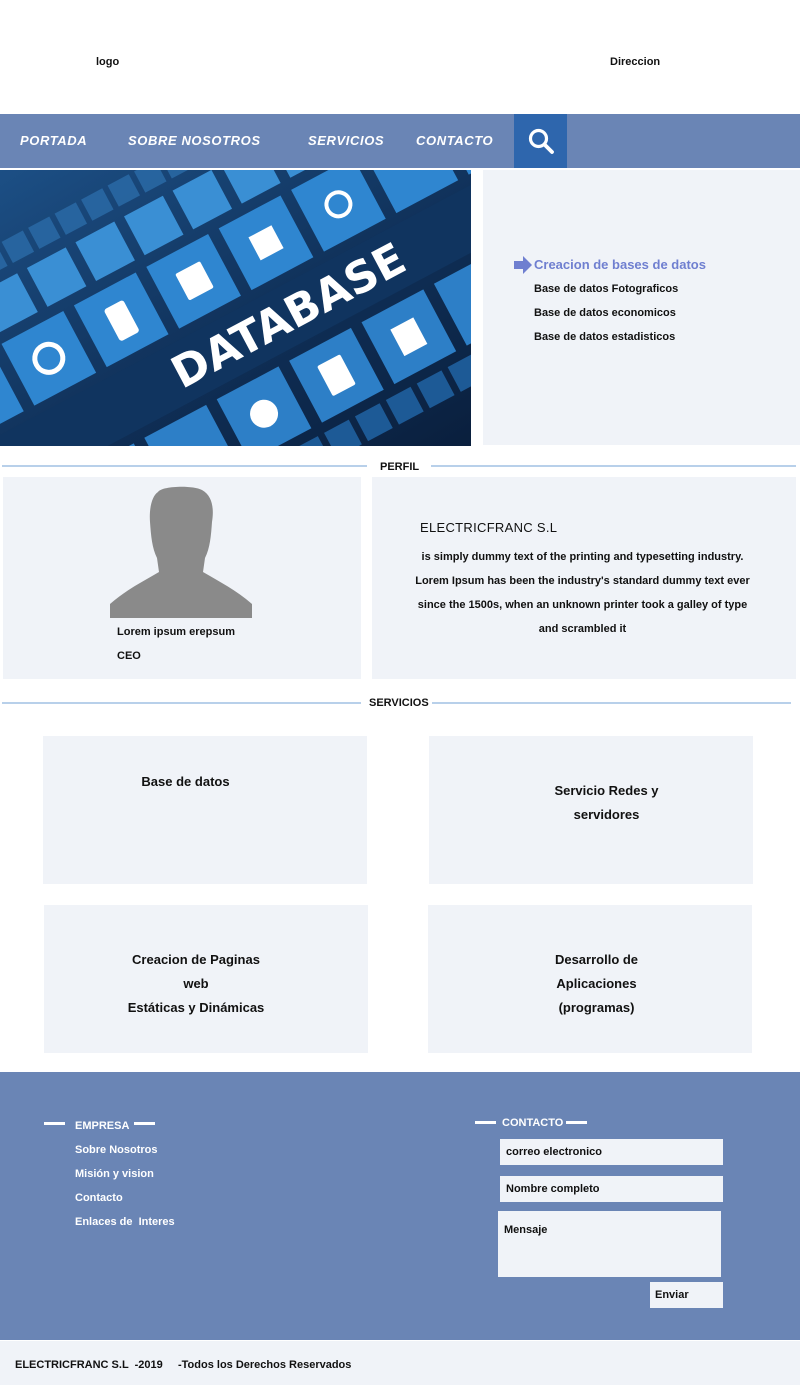 This screenshot has width=800, height=1385. Describe the element at coordinates (605, 313) in the screenshot. I see `hero-item-economicos: Base de datos economicos` at that location.